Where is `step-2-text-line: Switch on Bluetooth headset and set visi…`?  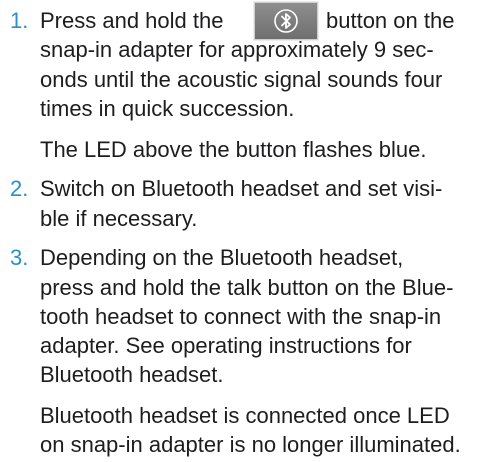
step-2-text-line: Switch on Bluetooth headset and set visi… is located at coordinates (241, 188).